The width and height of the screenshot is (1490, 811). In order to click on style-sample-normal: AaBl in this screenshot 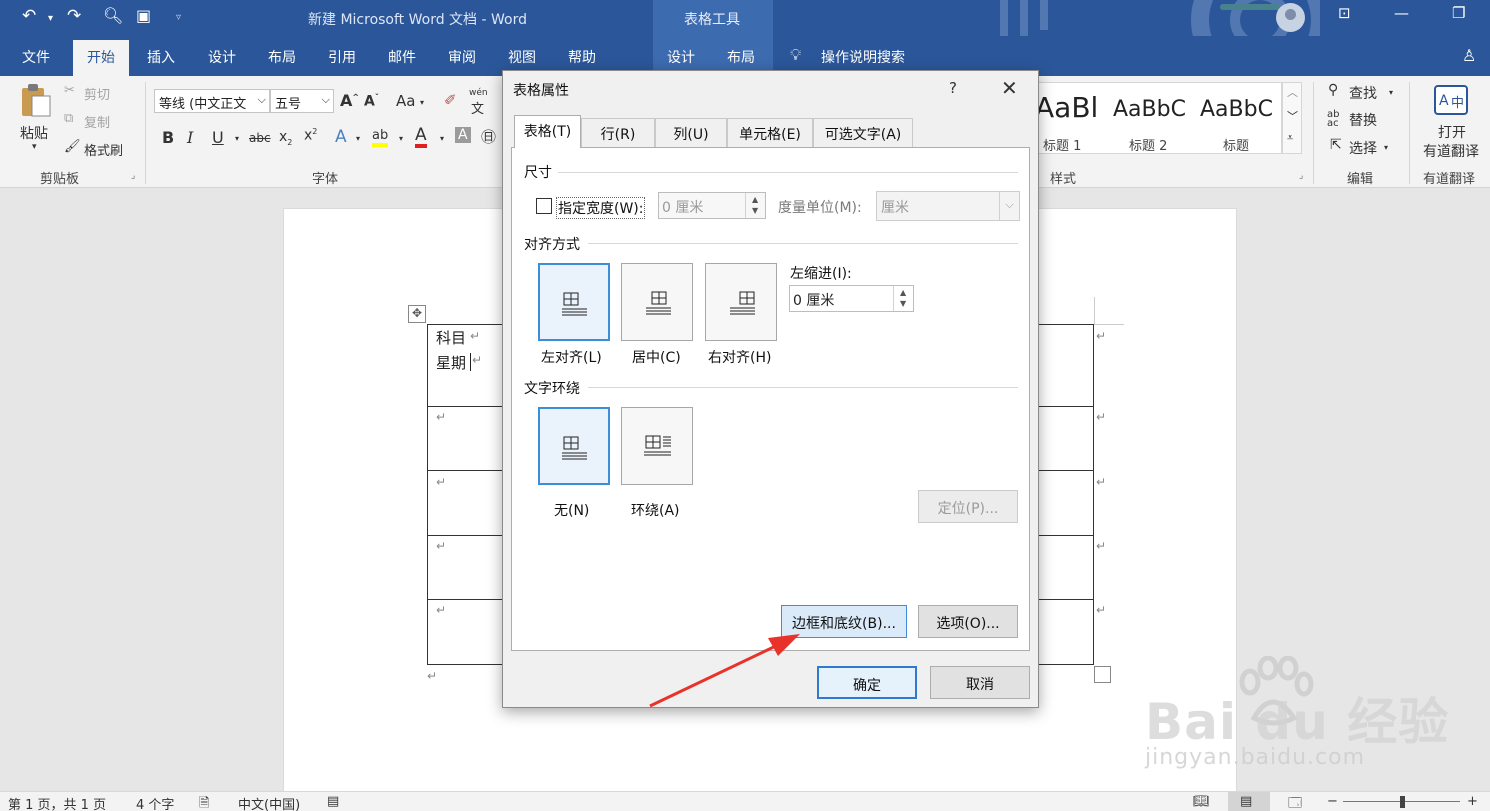, I will do `click(1068, 107)`.